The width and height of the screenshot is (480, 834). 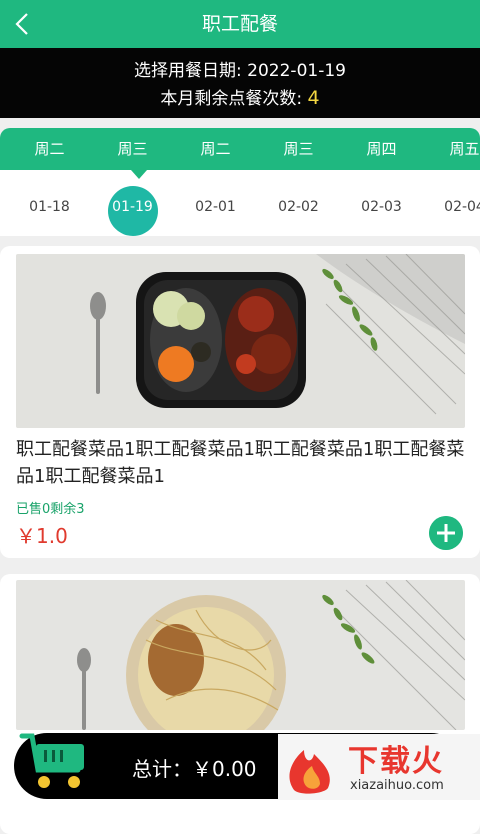 I want to click on shopping-cart-icon, so click(x=56, y=761).